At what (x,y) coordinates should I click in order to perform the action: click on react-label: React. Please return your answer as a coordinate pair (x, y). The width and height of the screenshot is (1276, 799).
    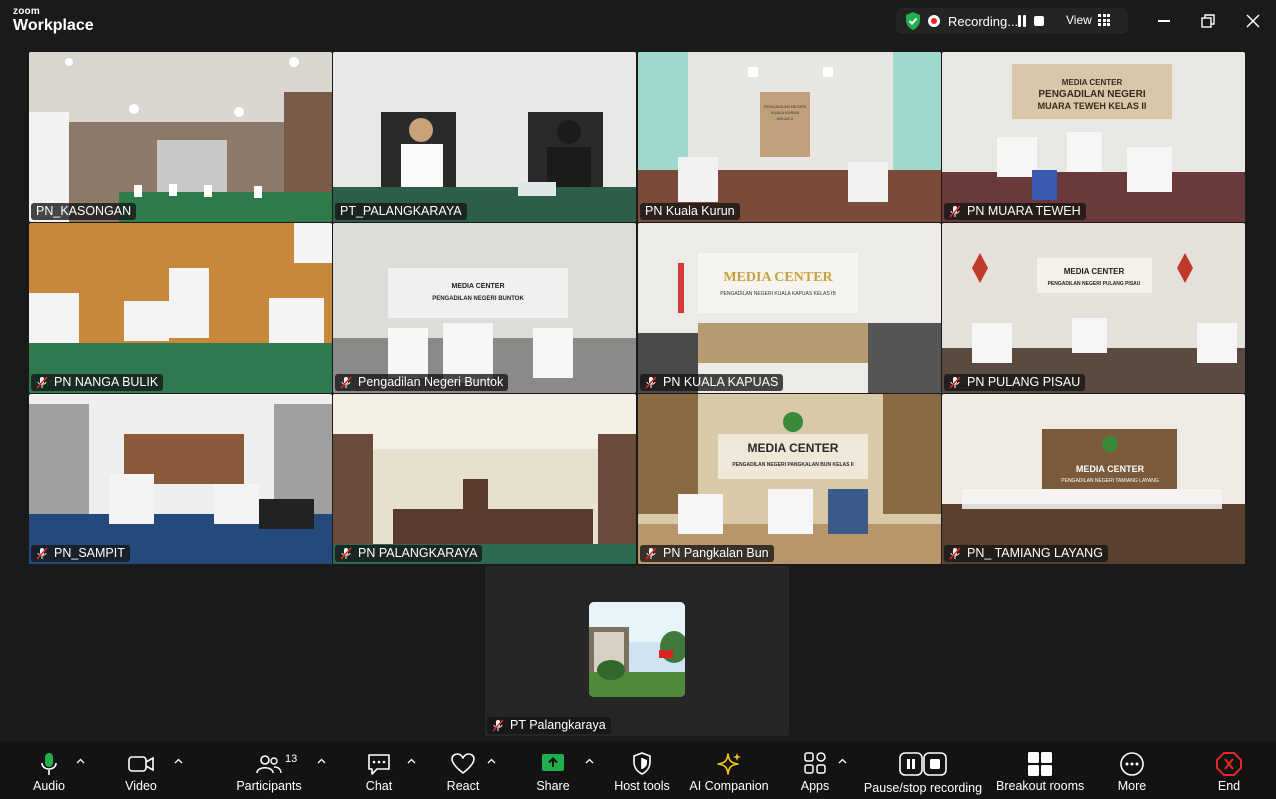
    Looking at the image, I should click on (463, 786).